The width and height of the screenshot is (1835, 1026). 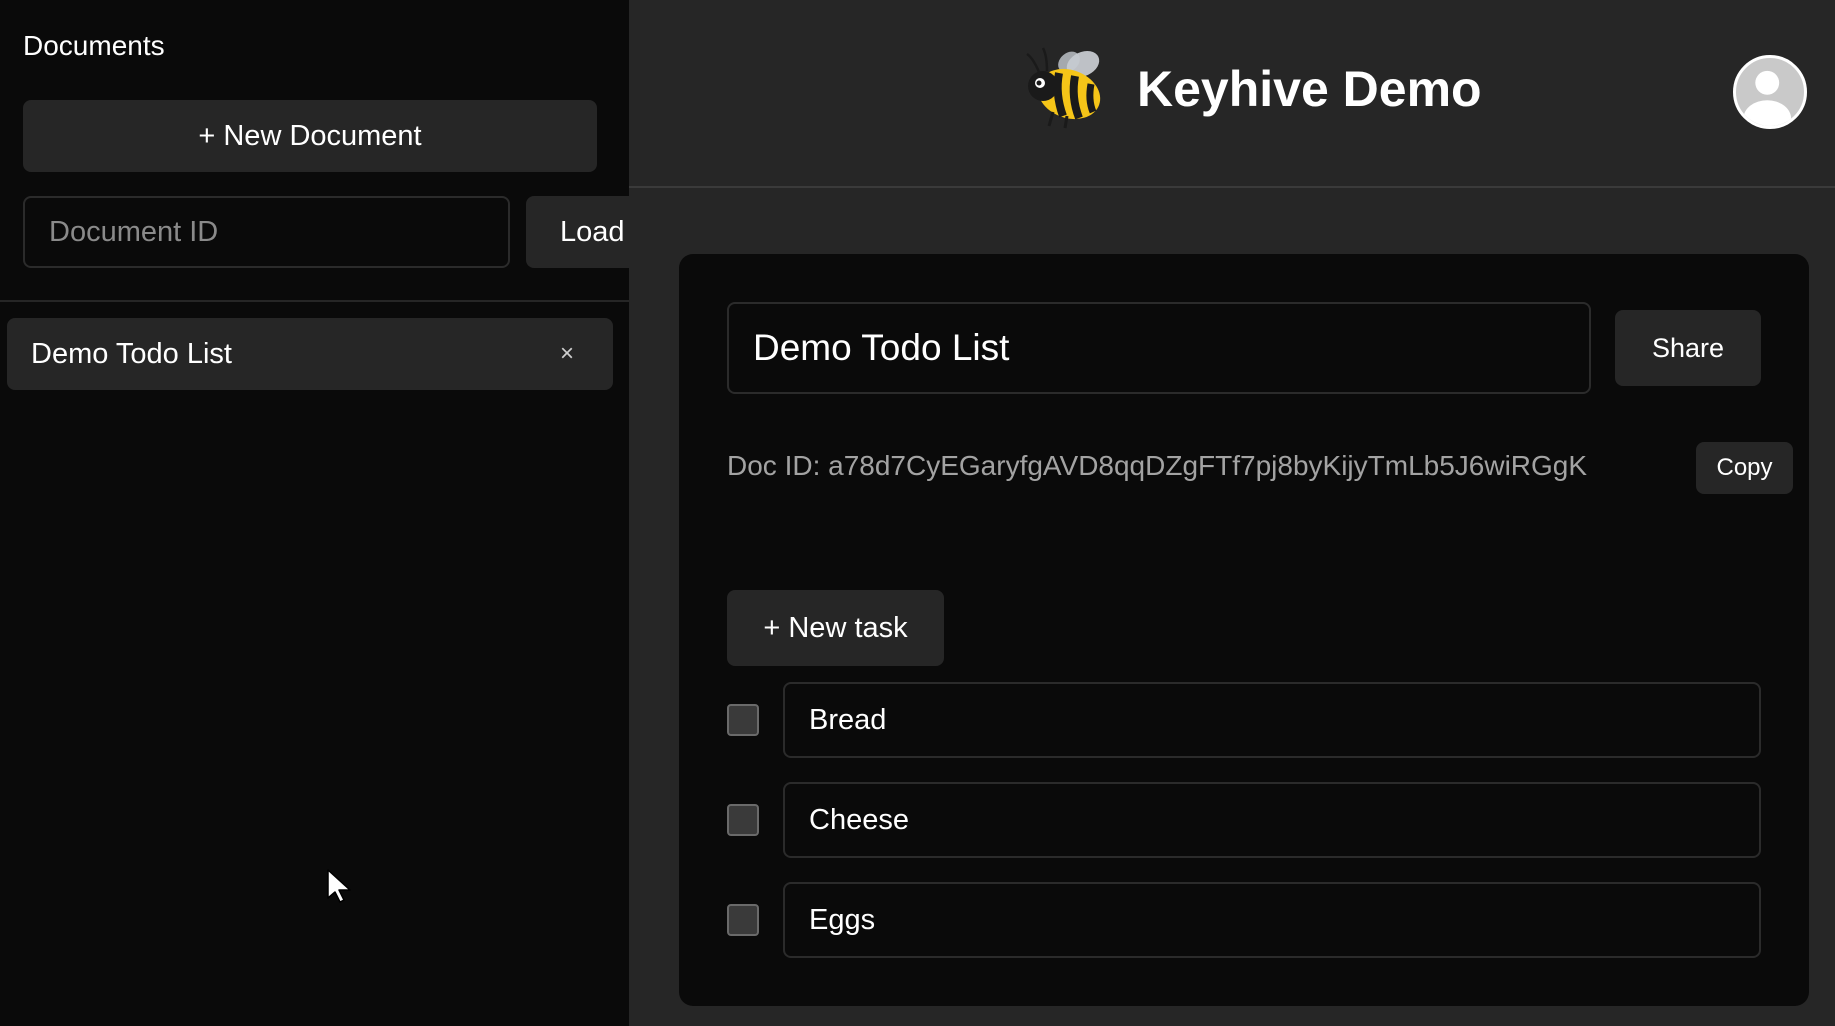 What do you see at coordinates (314, 301) in the screenshot?
I see `sidebar-divider` at bounding box center [314, 301].